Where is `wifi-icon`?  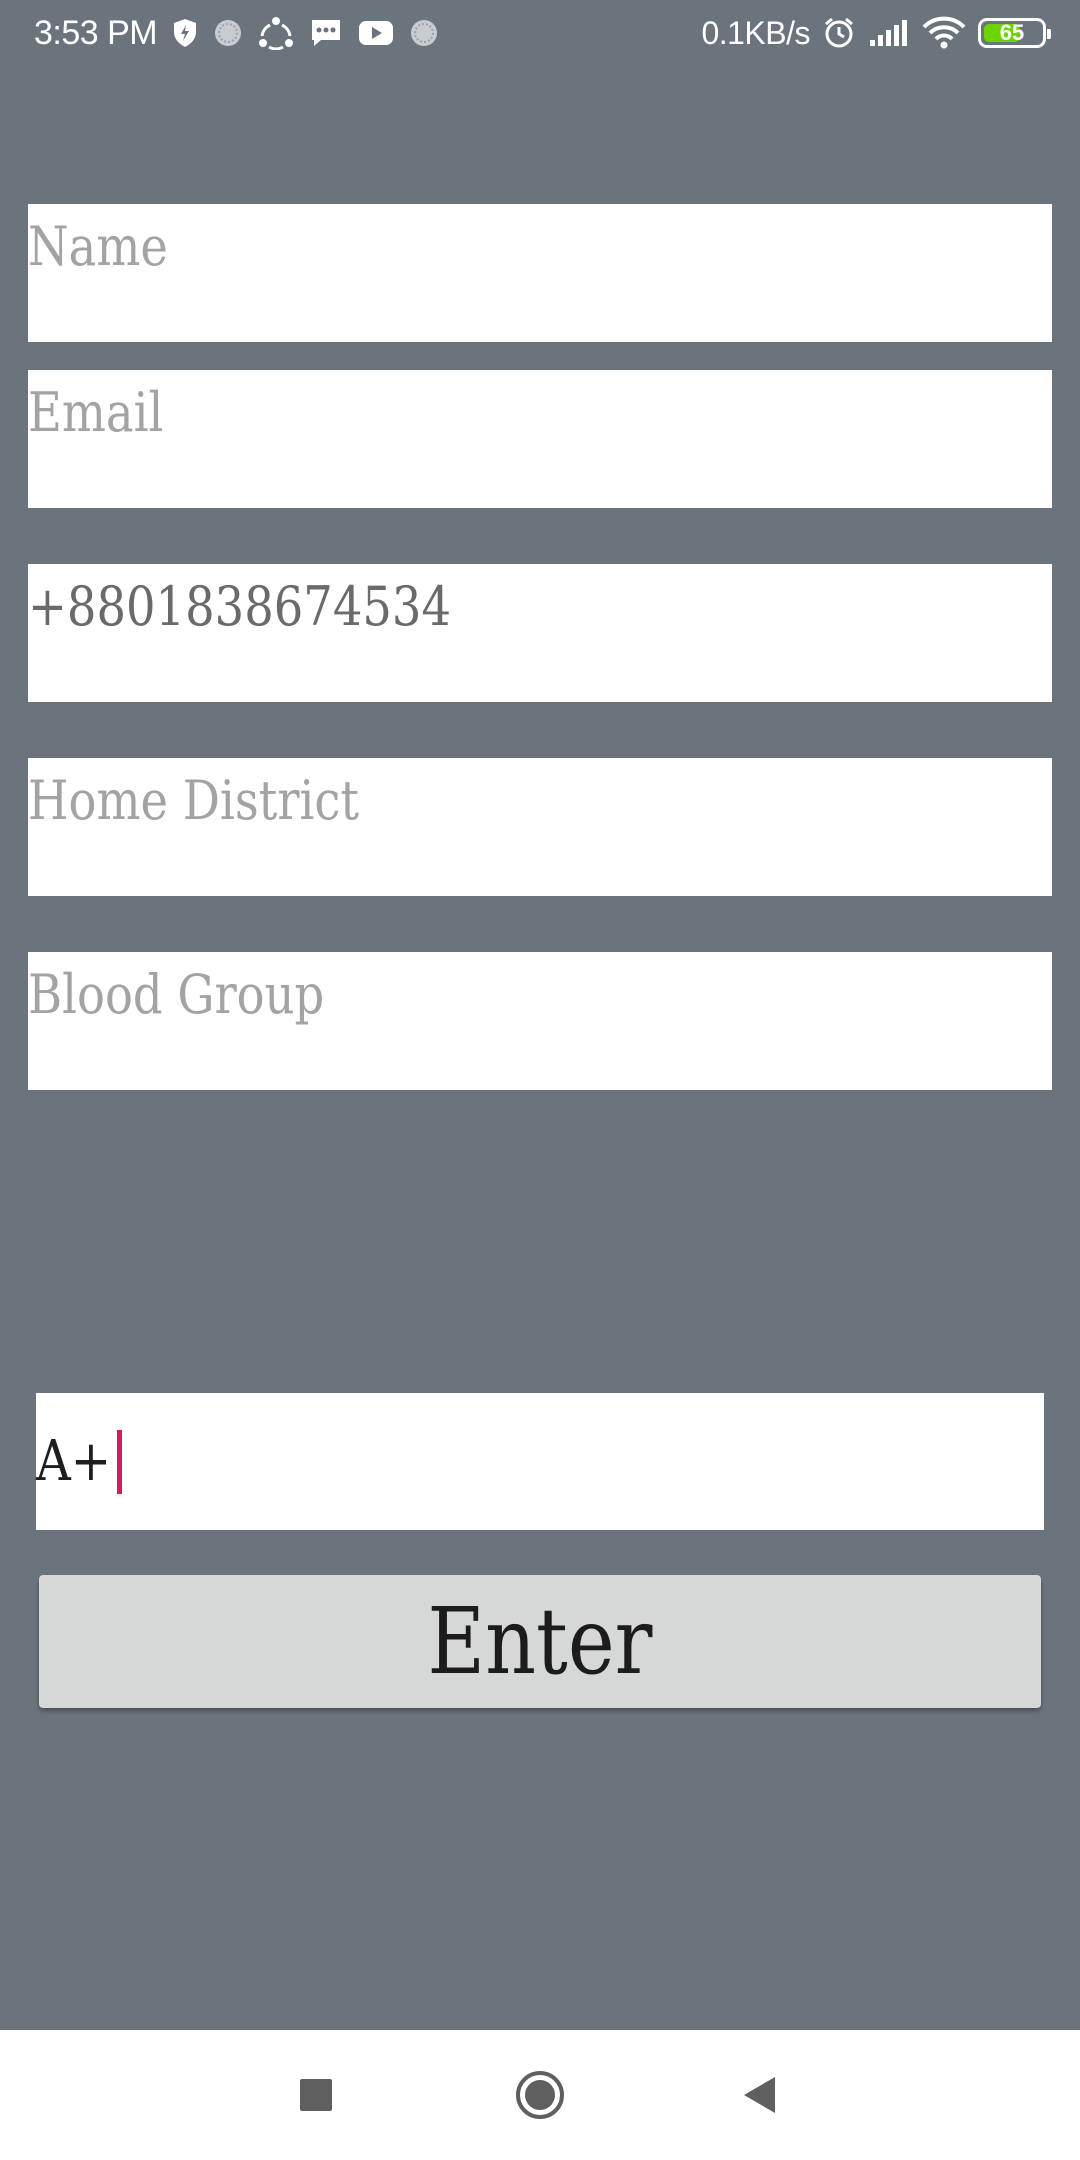
wifi-icon is located at coordinates (944, 33).